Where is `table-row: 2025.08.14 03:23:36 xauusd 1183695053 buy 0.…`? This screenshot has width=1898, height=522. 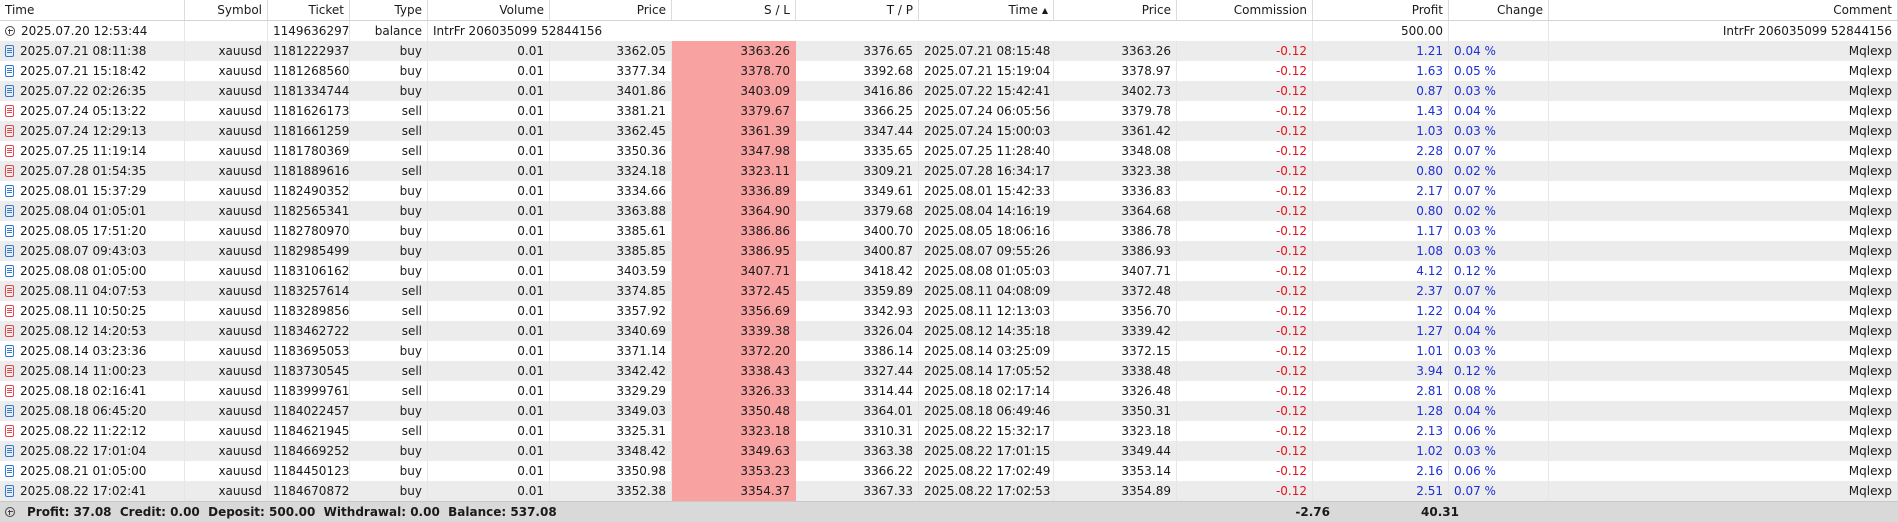
table-row: 2025.08.14 03:23:36 xauusd 1183695053 buy 0.… is located at coordinates (949, 351).